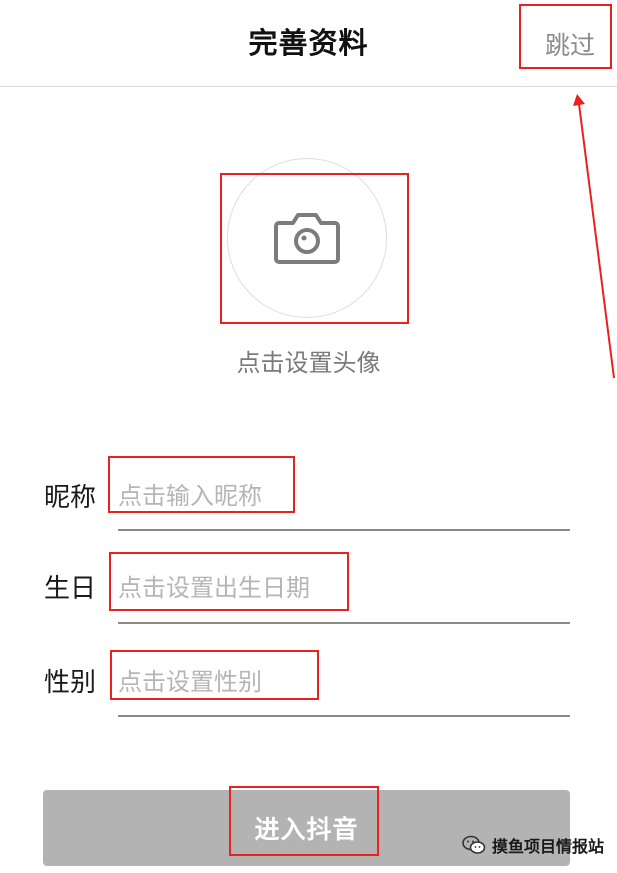 The image size is (617, 873). I want to click on nickname-underline, so click(344, 530).